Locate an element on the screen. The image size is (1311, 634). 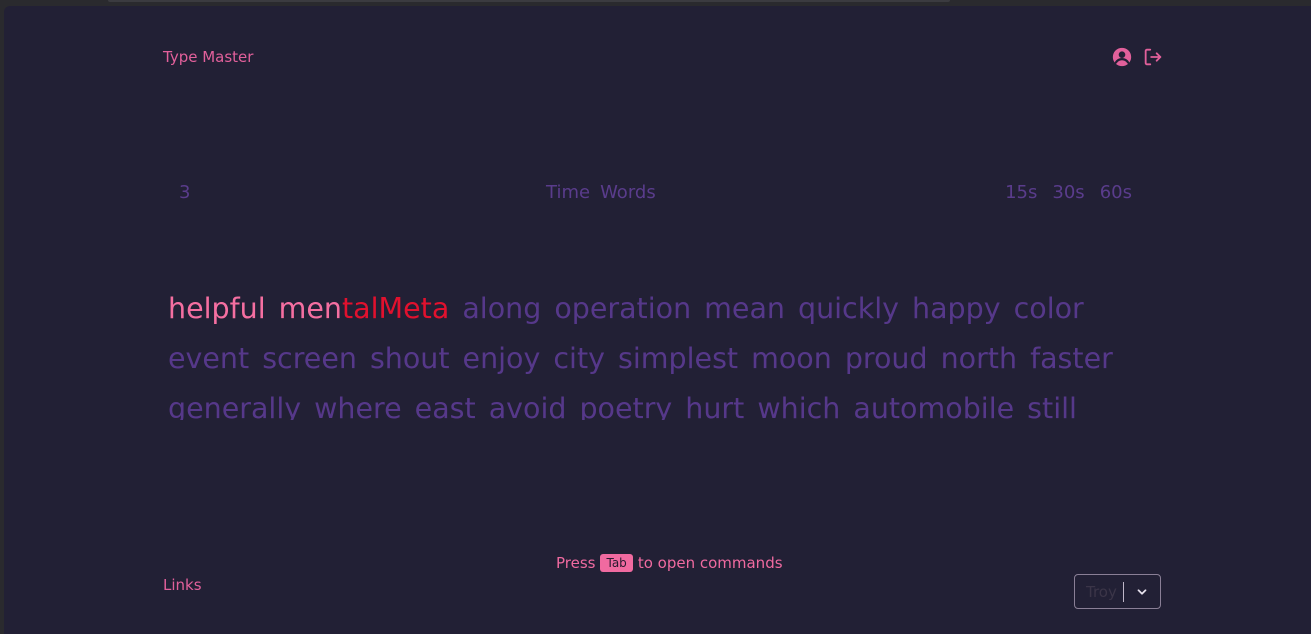
word: still is located at coordinates (1052, 406).